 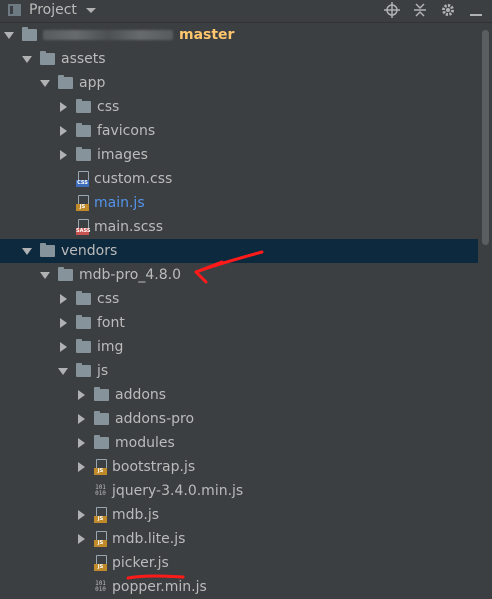 I want to click on folder-vendors: vendors, so click(x=239, y=251).